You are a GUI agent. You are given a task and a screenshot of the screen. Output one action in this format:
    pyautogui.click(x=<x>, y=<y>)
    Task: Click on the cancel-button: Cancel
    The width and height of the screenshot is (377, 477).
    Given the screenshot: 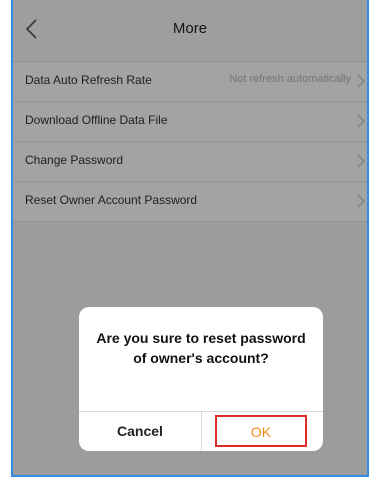 What is the action you would take?
    pyautogui.click(x=140, y=431)
    